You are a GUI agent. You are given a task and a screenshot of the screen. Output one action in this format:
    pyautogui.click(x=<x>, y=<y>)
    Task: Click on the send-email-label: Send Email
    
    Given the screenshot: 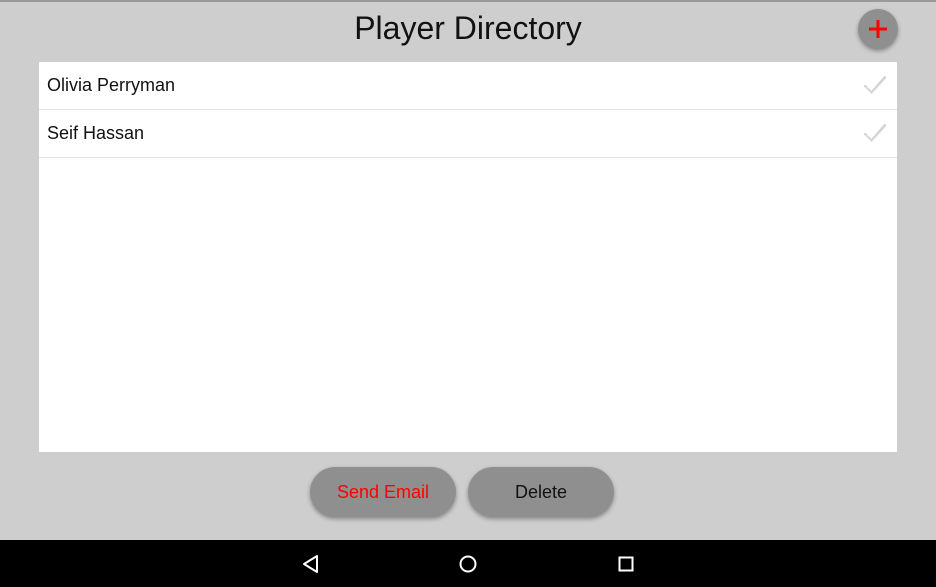 What is the action you would take?
    pyautogui.click(x=383, y=492)
    